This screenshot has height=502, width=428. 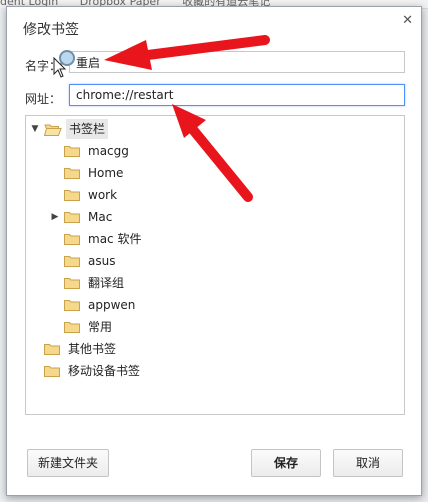 What do you see at coordinates (112, 305) in the screenshot?
I see `tree-item-label: appwen` at bounding box center [112, 305].